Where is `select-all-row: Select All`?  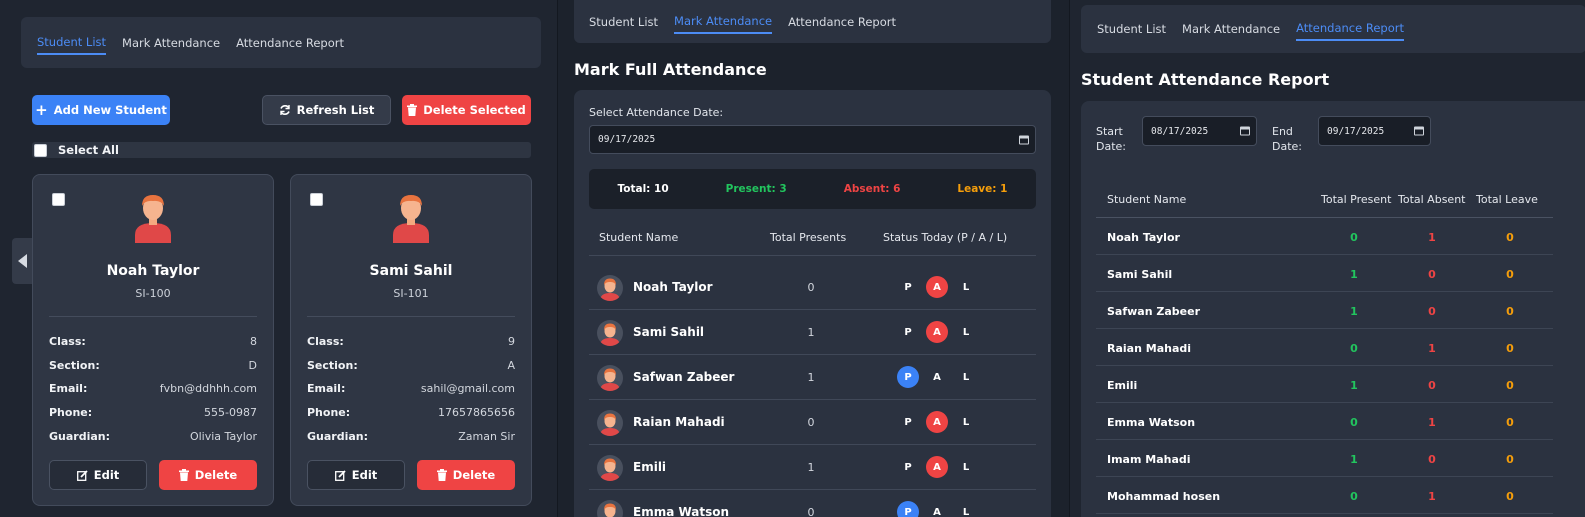
select-all-row: Select All is located at coordinates (281, 150).